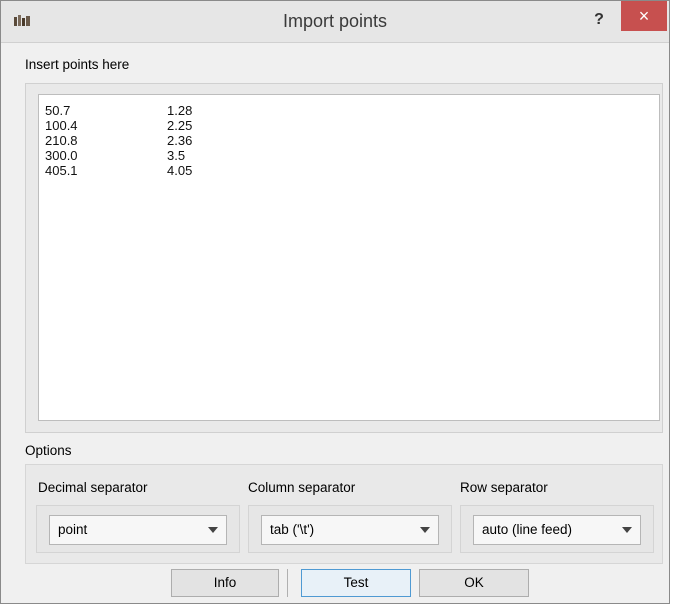 The width and height of the screenshot is (679, 610). Describe the element at coordinates (176, 155) in the screenshot. I see `y-value: 3.5` at that location.